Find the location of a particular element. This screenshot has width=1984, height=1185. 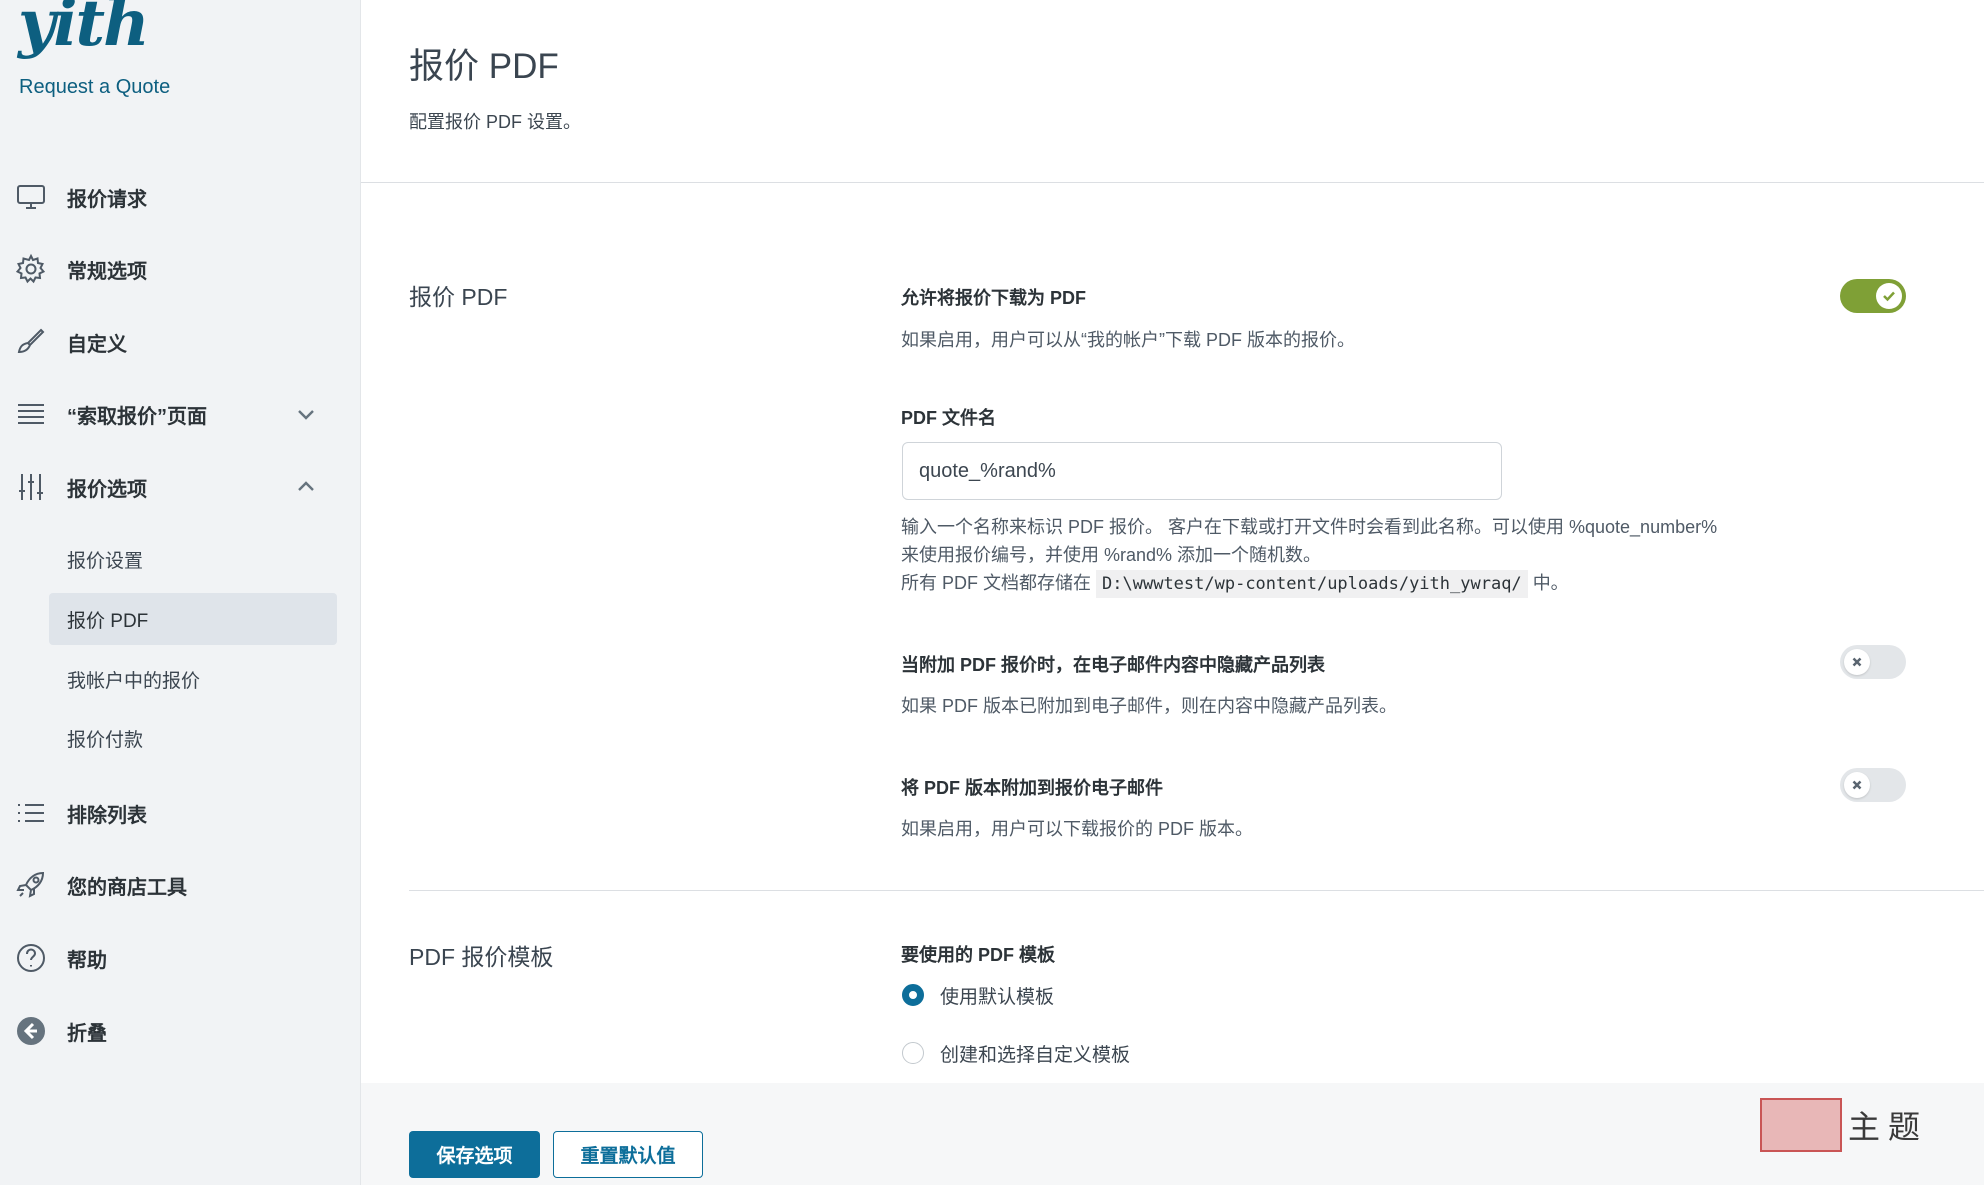

sidebar-item-help: 帮助 is located at coordinates (180, 958).